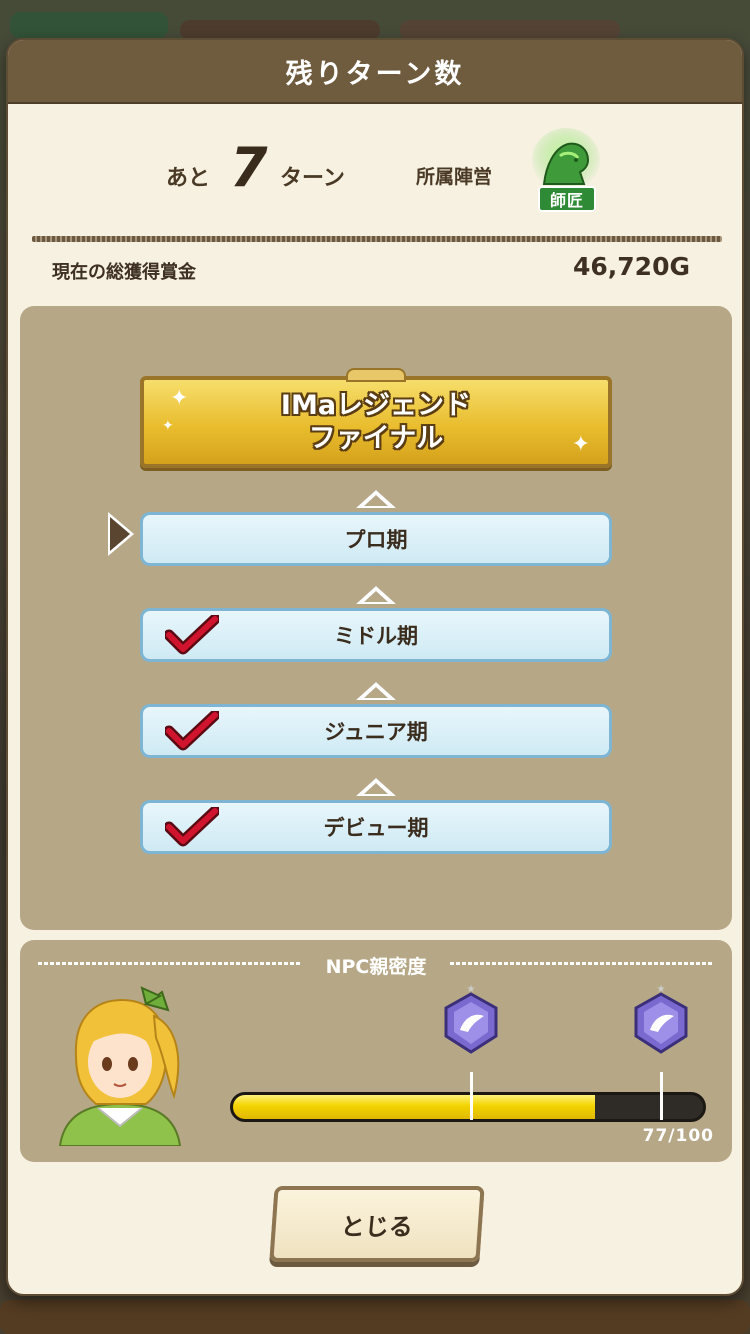  I want to click on npc-affinity-title: NPC親密度, so click(376, 967).